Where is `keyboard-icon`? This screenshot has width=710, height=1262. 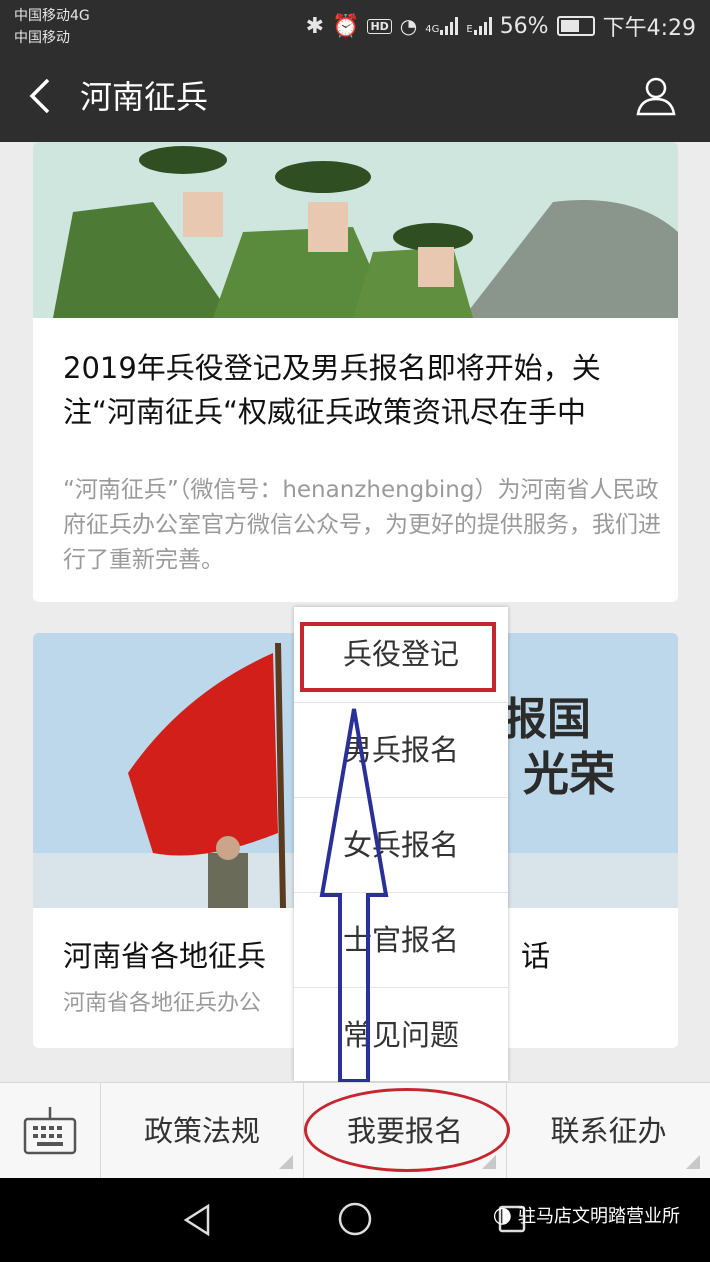 keyboard-icon is located at coordinates (50, 1131).